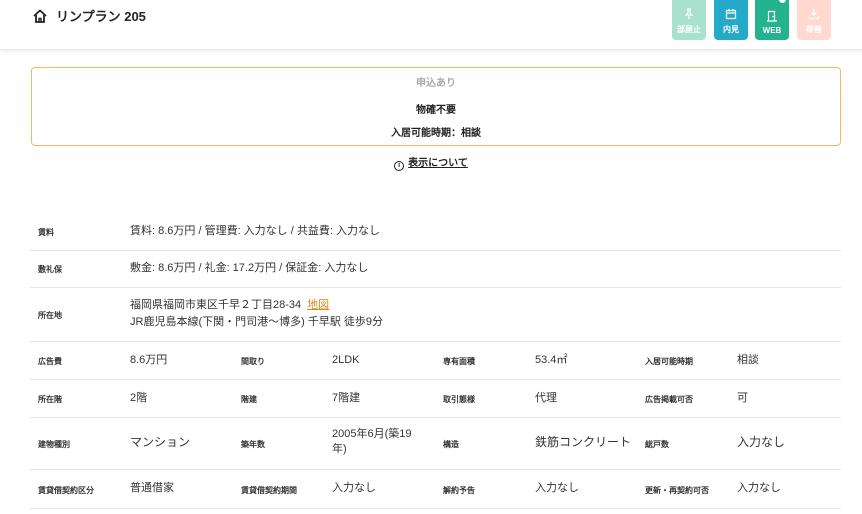 This screenshot has width=862, height=514. Describe the element at coordinates (50, 399) in the screenshot. I see `floor-label: 所在階` at that location.